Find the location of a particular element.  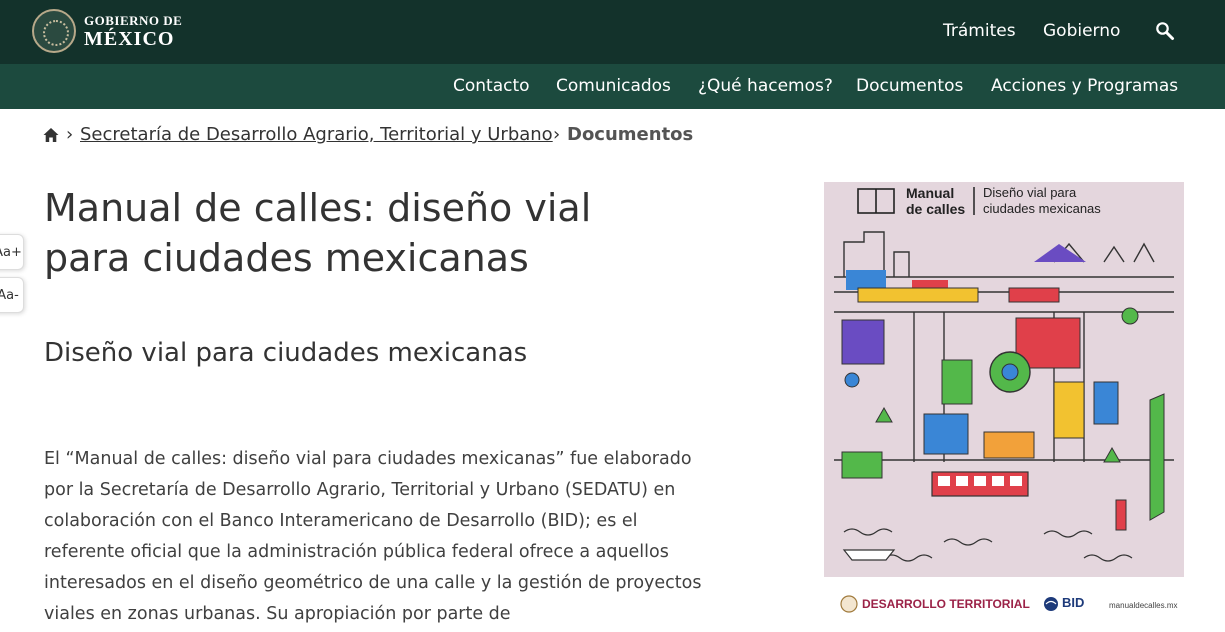

national-seal-icon is located at coordinates (54, 31).